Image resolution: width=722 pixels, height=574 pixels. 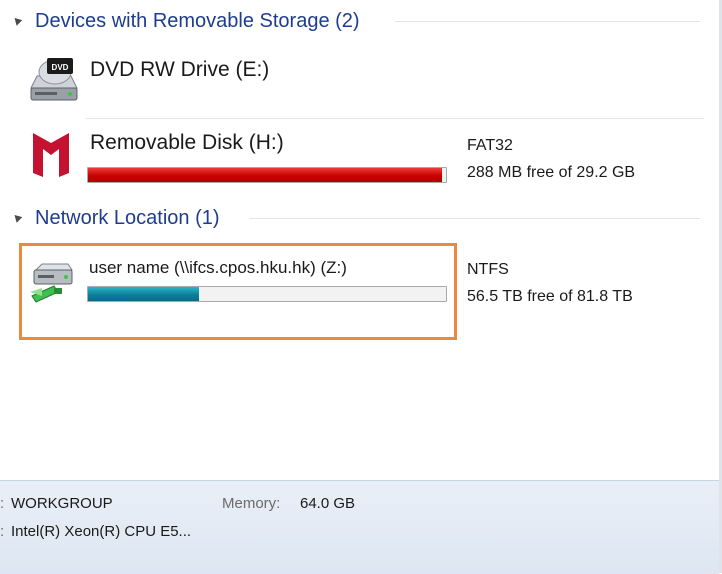 What do you see at coordinates (197, 21) in the screenshot?
I see `group-title: Devices with Removable Storage (2)` at bounding box center [197, 21].